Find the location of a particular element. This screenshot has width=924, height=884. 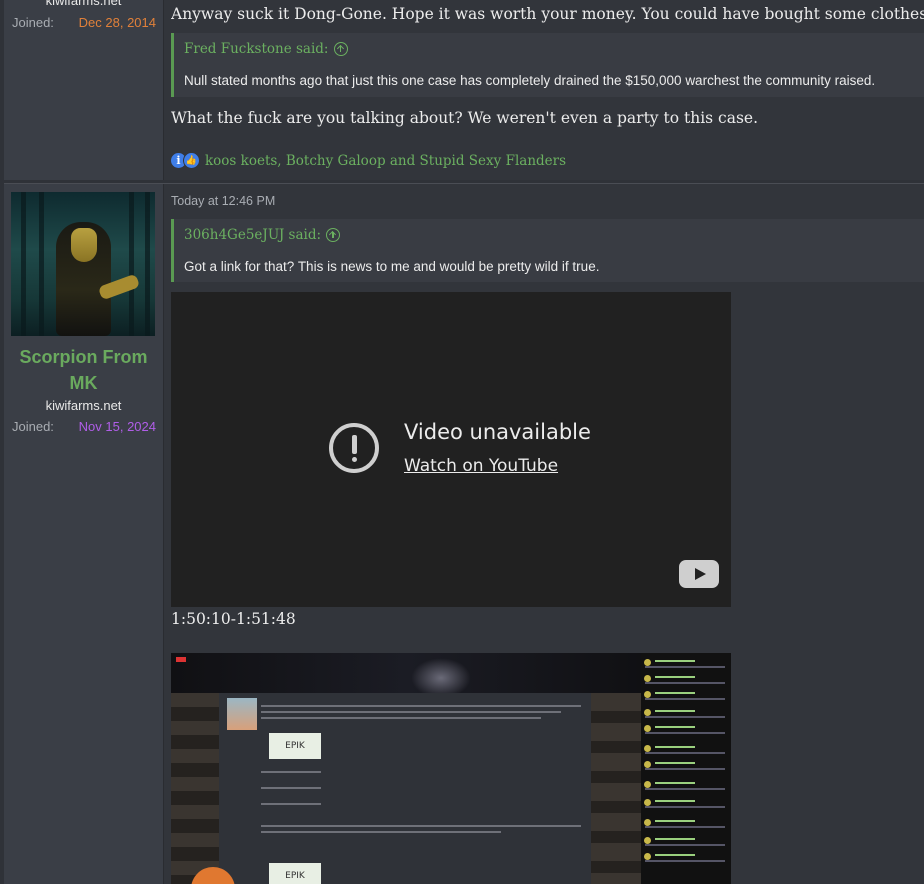

joined-row: Joined: Nov 15, 2024 is located at coordinates (84, 426).